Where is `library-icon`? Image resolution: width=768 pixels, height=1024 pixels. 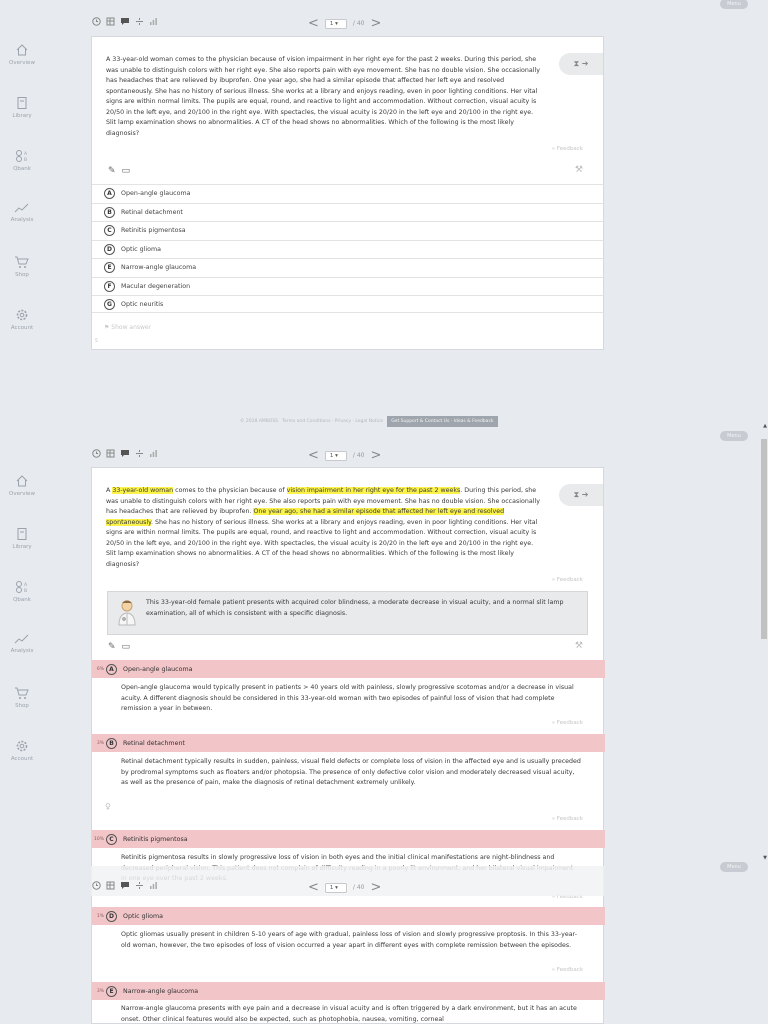
library-icon is located at coordinates (22, 103).